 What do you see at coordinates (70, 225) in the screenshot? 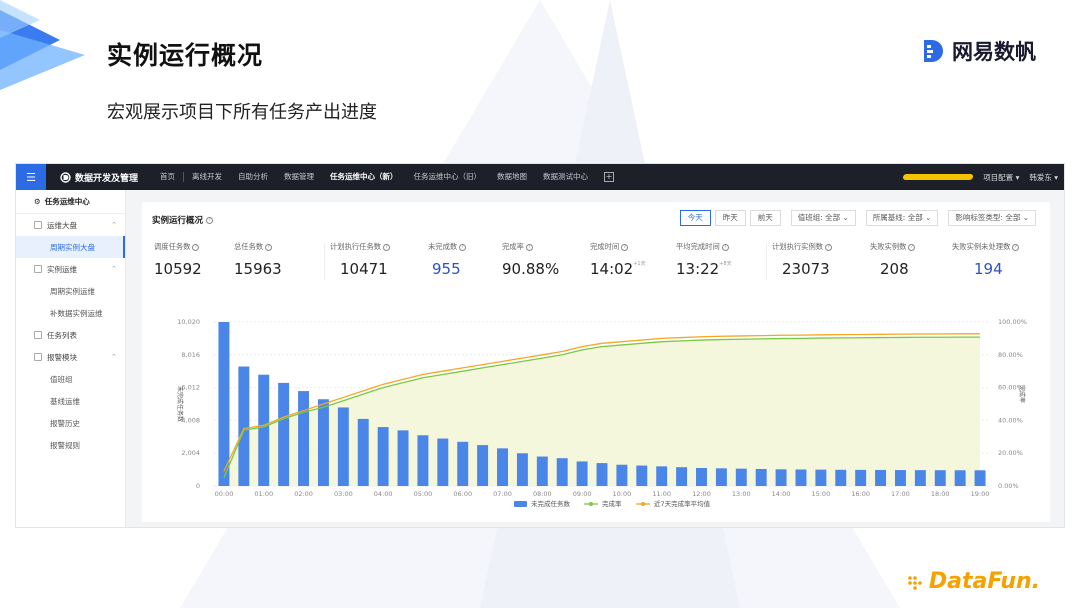
I see `sidebar-group-ops-dashboard: 运维大盘 ⌃` at bounding box center [70, 225].